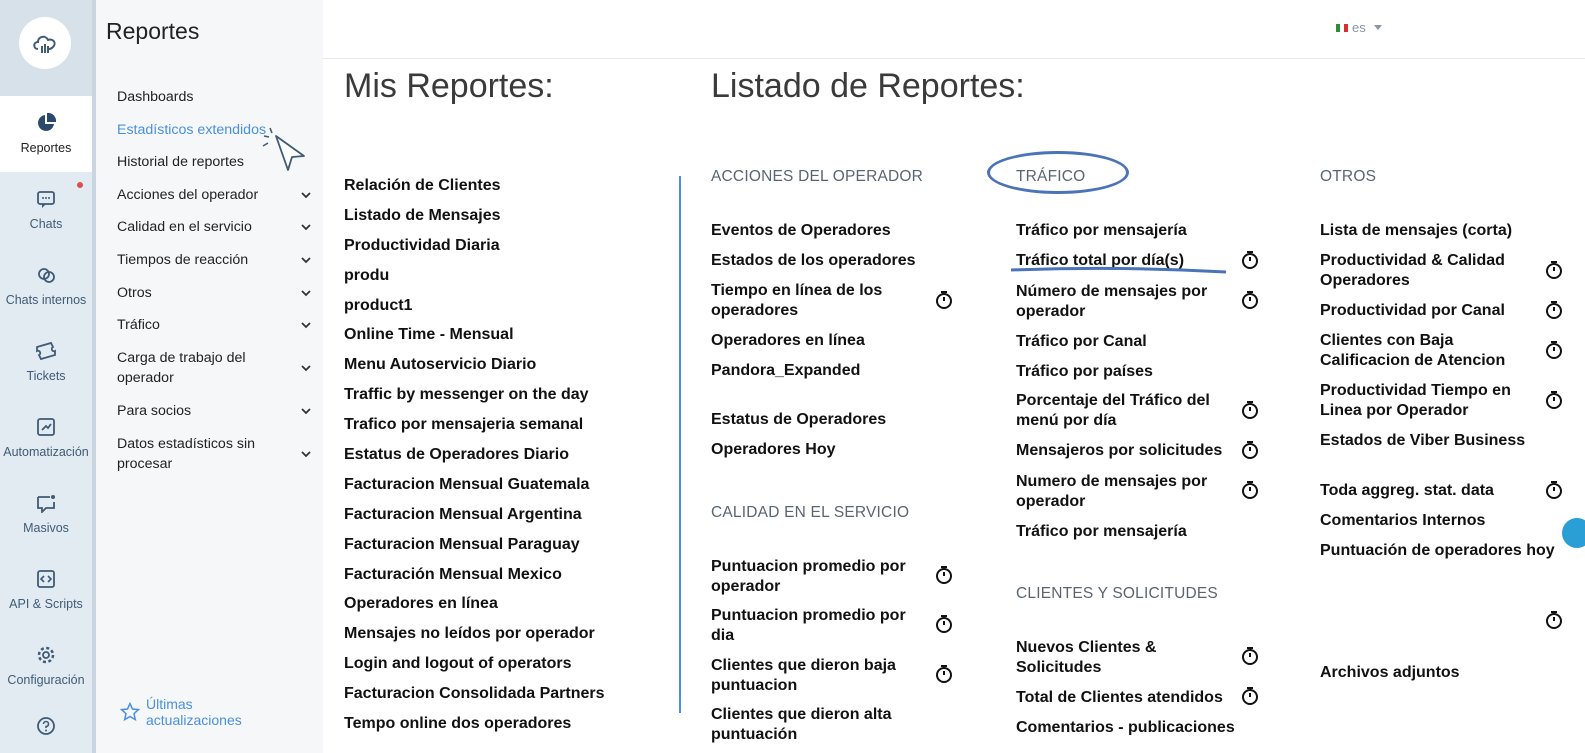 The height and width of the screenshot is (753, 1585). Describe the element at coordinates (474, 400) in the screenshot. I see `report-link: Traffic by messenger on the day` at that location.